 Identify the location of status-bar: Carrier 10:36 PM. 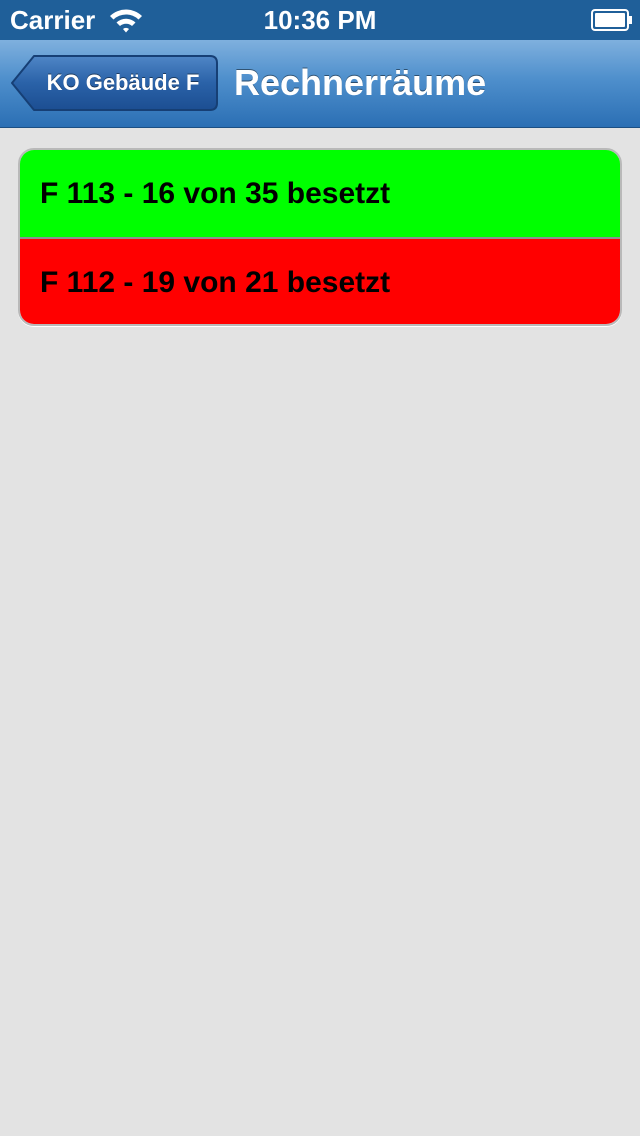
(320, 20).